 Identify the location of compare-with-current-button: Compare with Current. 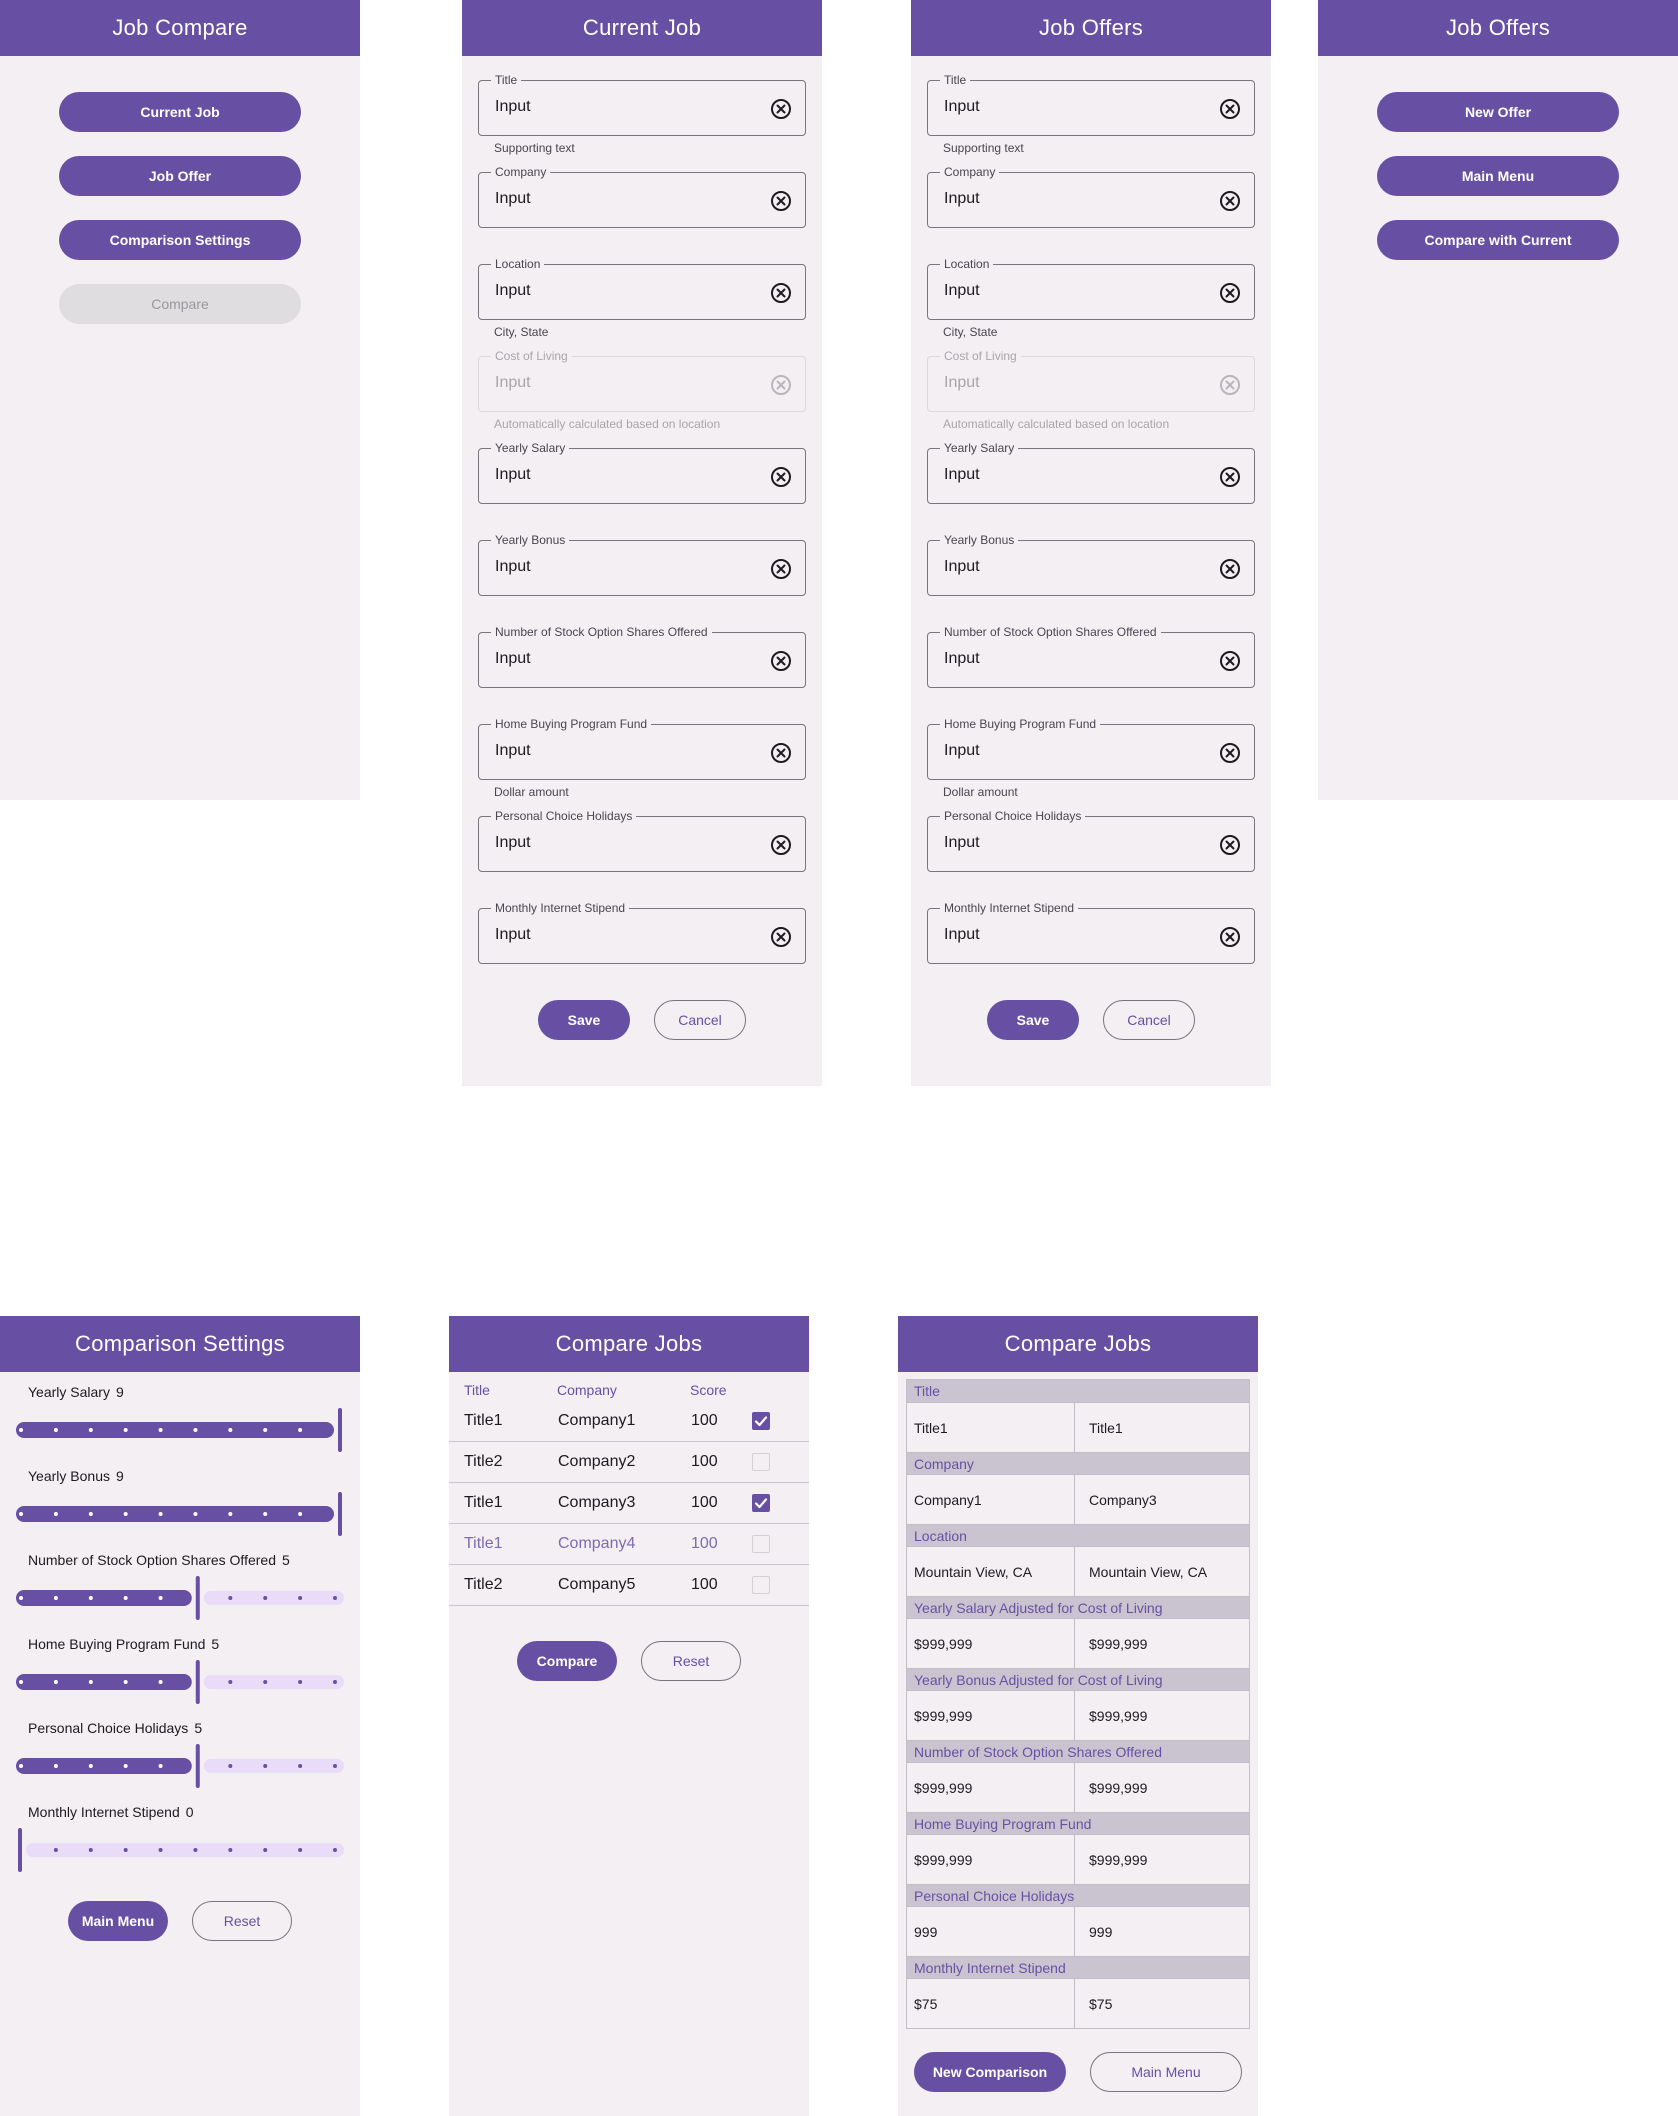
(1498, 240).